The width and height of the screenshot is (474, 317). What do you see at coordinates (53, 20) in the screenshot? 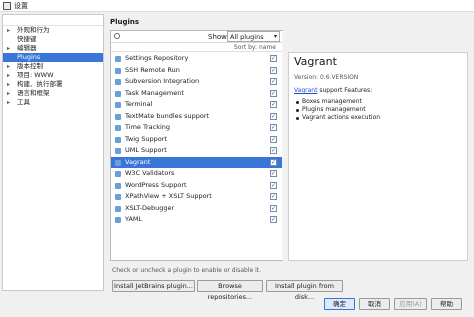
I see `tree-search-field` at bounding box center [53, 20].